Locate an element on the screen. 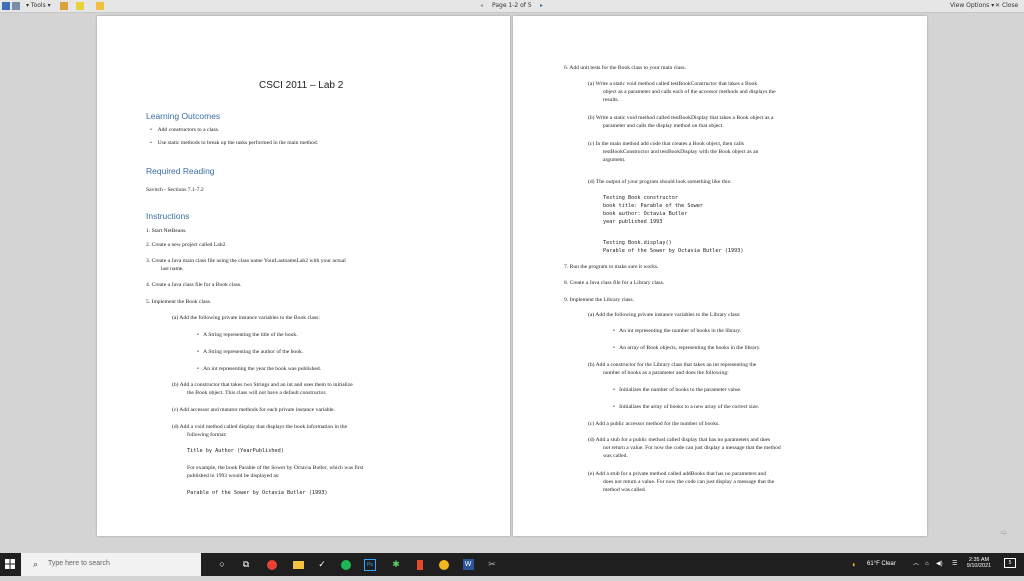  taskbar-search-box: ⌕ Type here to search is located at coordinates (111, 564).